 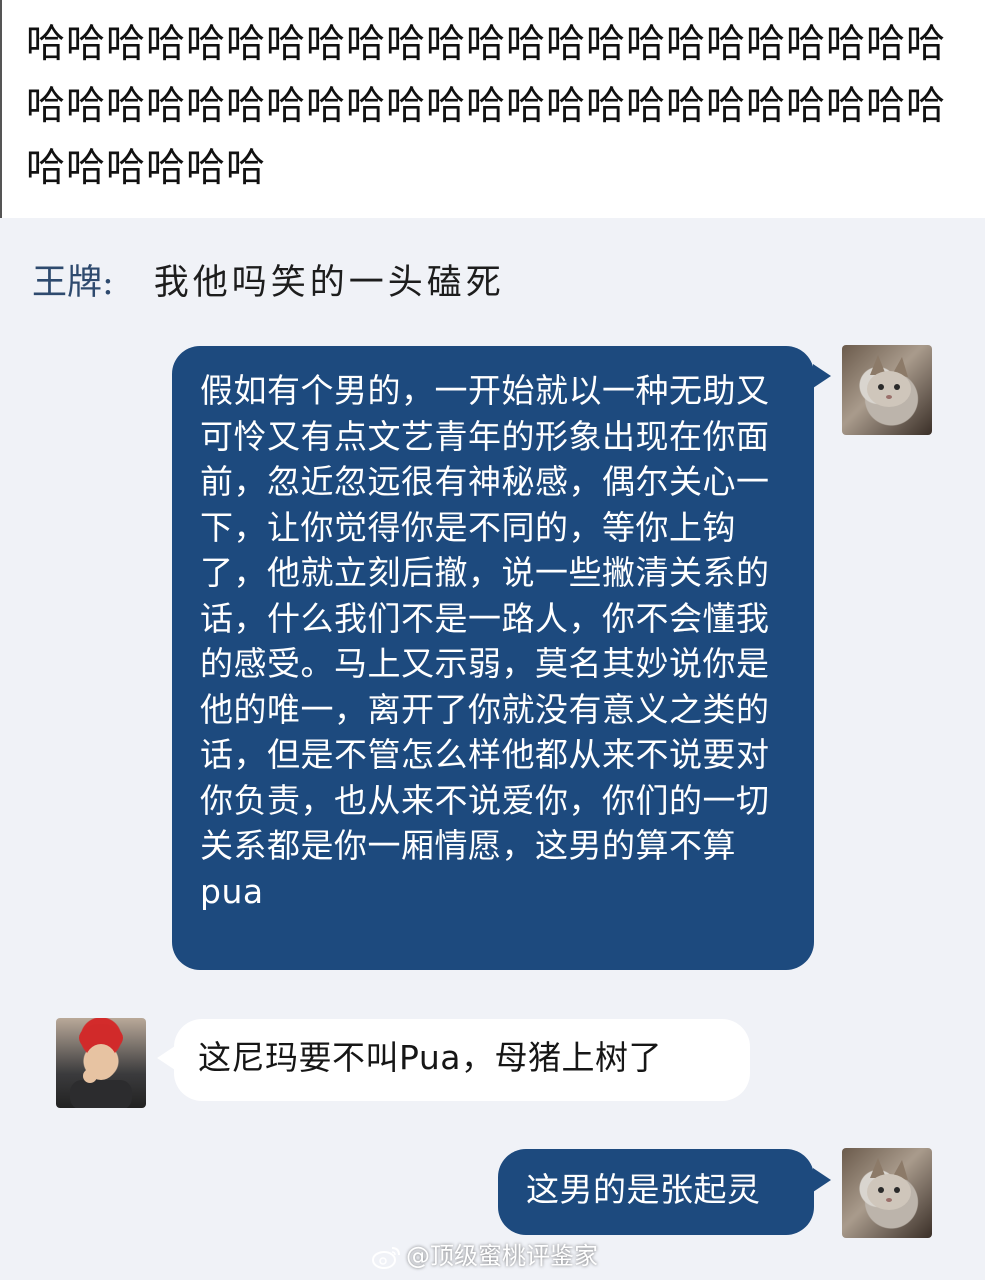 I want to click on message-bubble-2: 这尼玛要不叫Pua，母猪上树了, so click(x=462, y=1060).